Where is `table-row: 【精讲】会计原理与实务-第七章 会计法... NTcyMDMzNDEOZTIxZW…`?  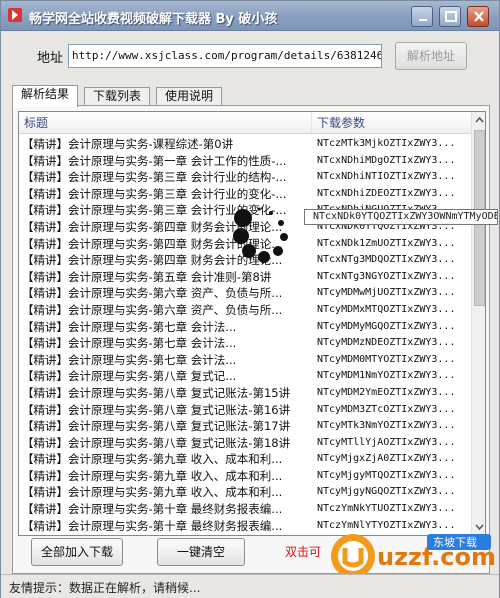
table-row: 【精讲】会计原理与实务-第七章 会计法... NTcyMDMzNDEOZTIxZW… is located at coordinates (245, 343).